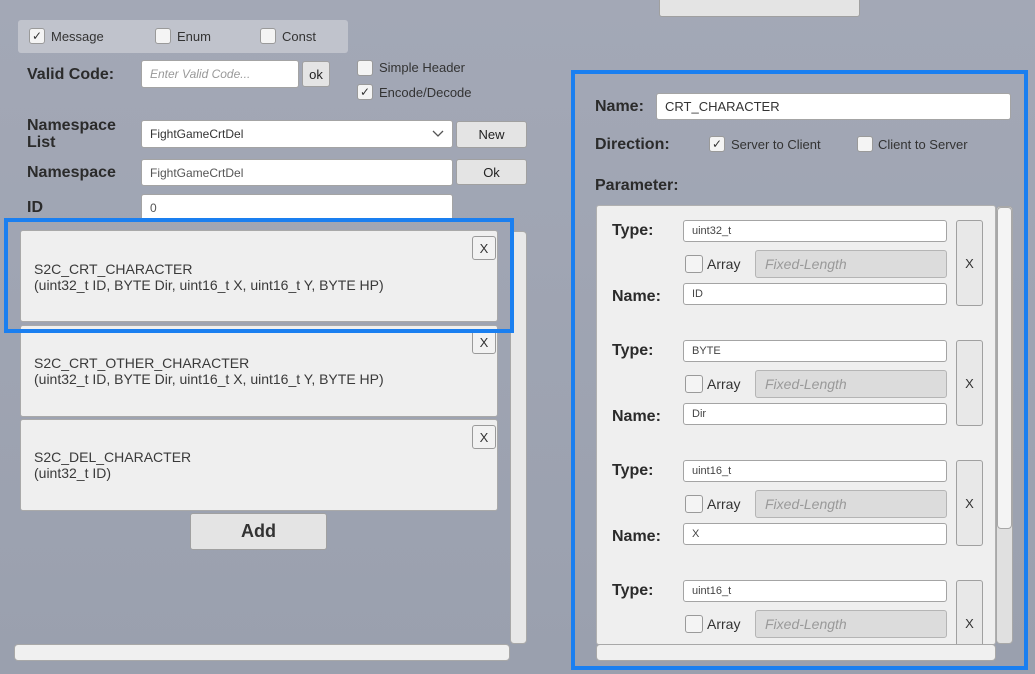 This screenshot has width=1035, height=674. Describe the element at coordinates (759, 8) in the screenshot. I see `top-button` at that location.